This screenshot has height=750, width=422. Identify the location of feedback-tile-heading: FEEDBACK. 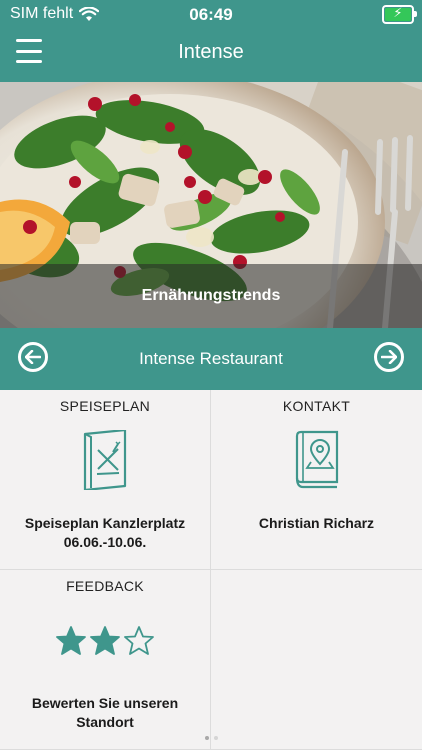
(105, 586).